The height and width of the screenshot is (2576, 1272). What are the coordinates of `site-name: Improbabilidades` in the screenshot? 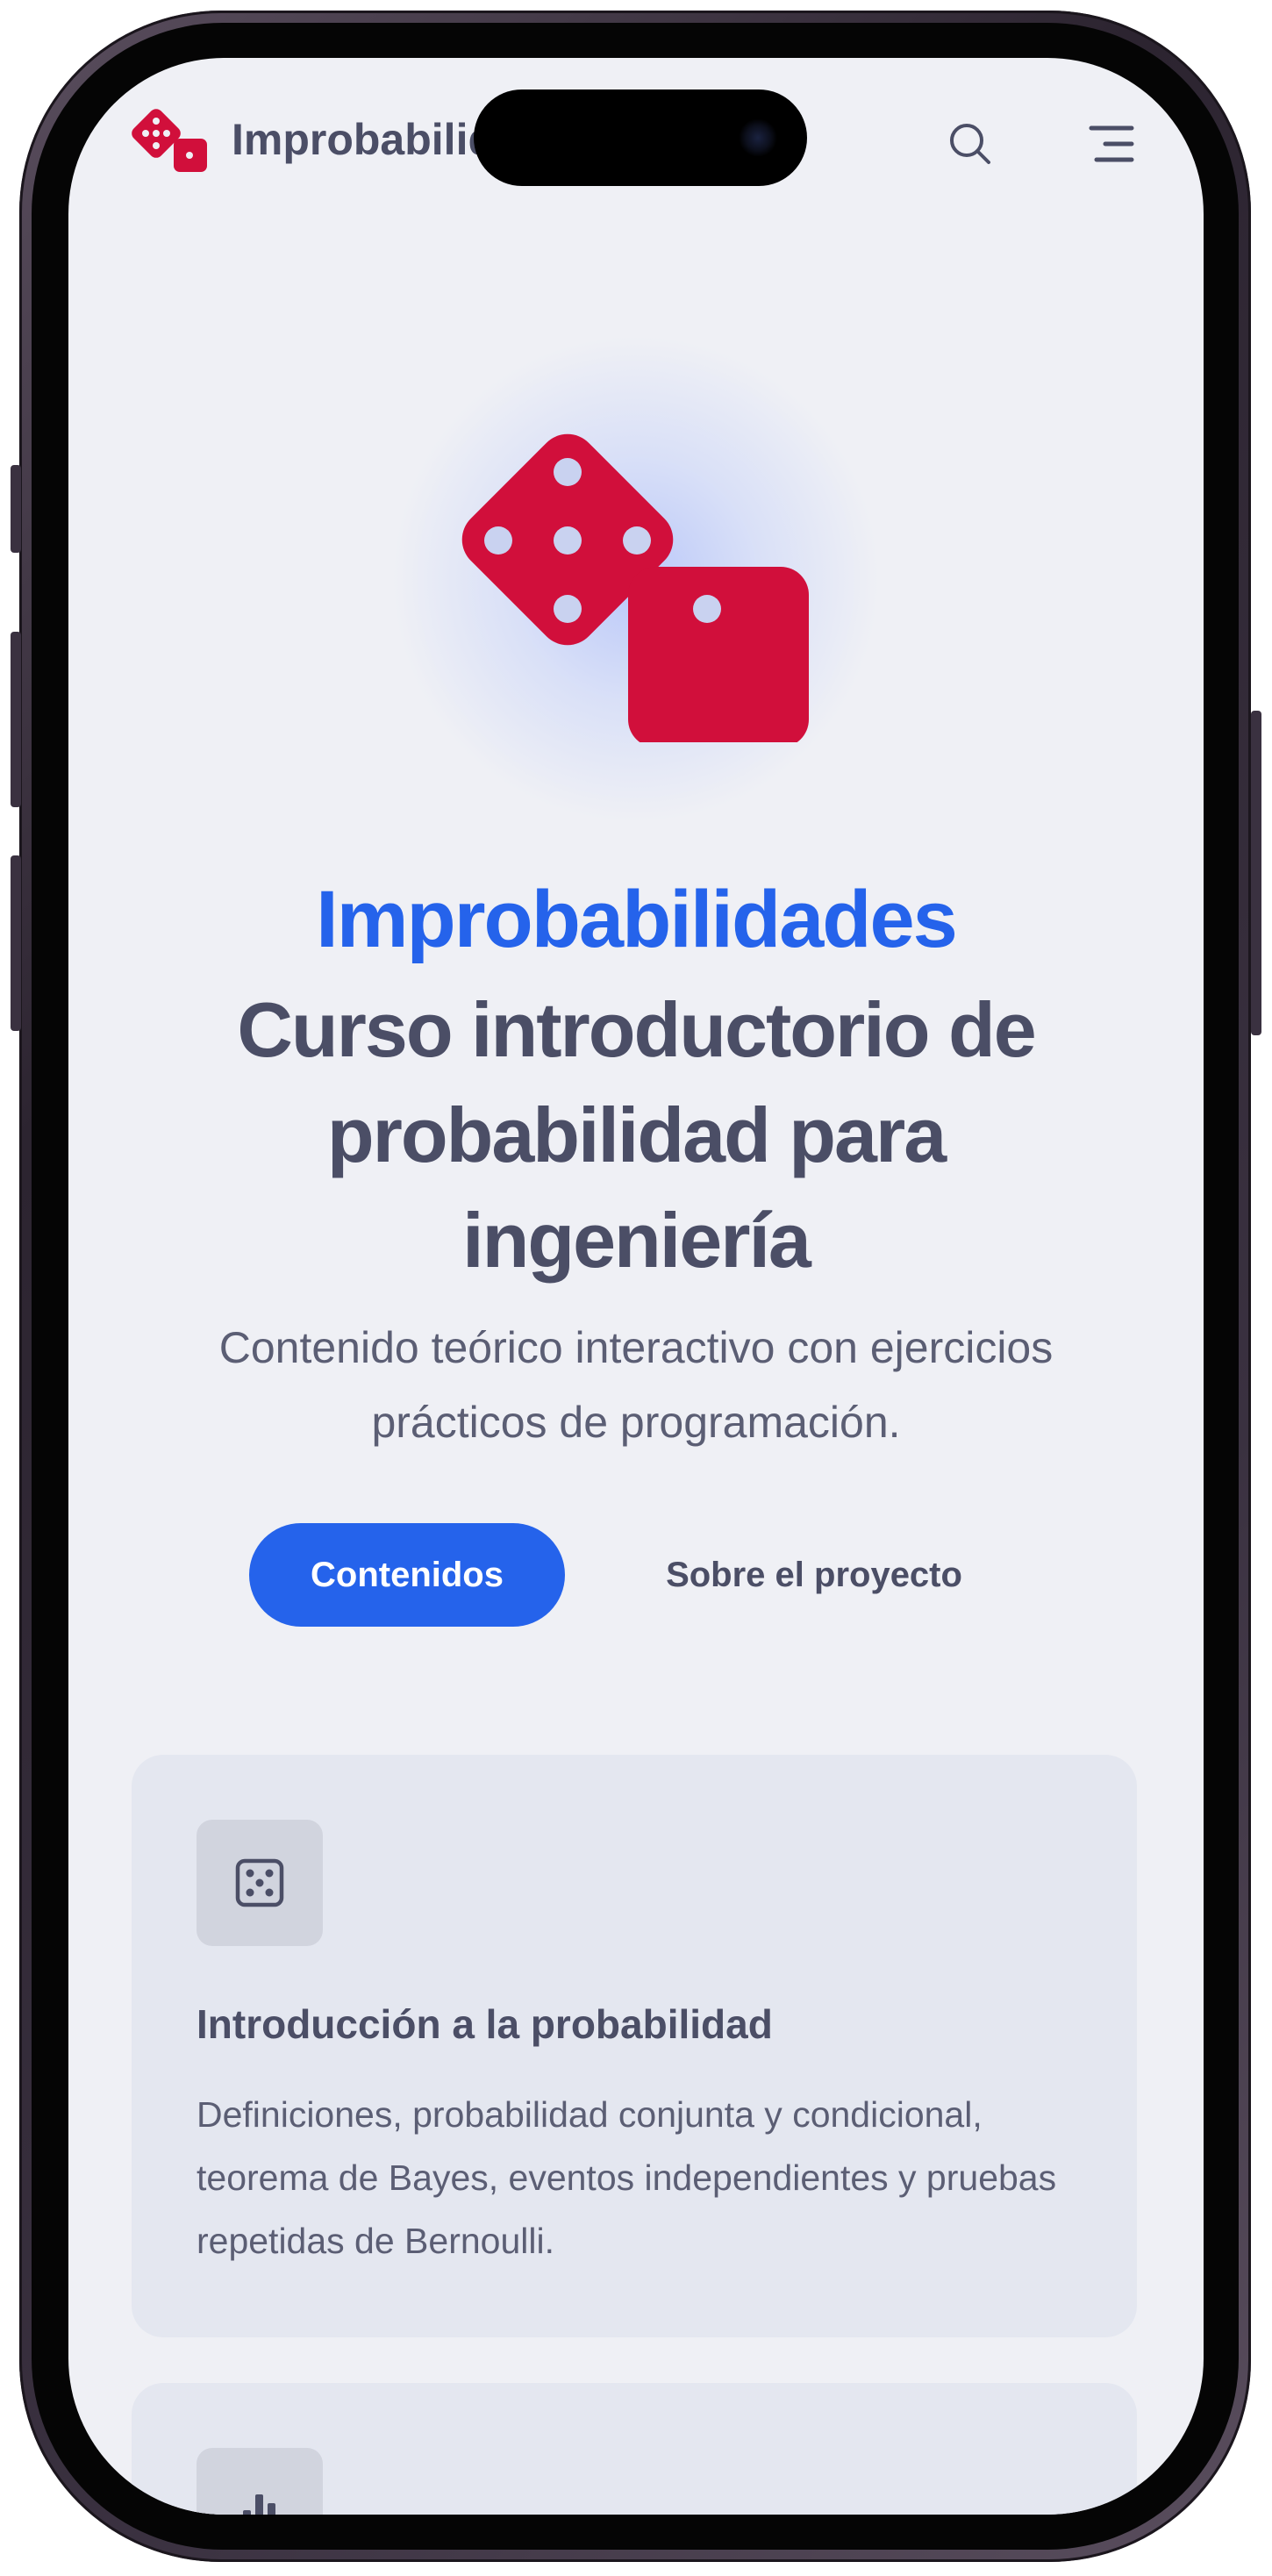 It's located at (372, 139).